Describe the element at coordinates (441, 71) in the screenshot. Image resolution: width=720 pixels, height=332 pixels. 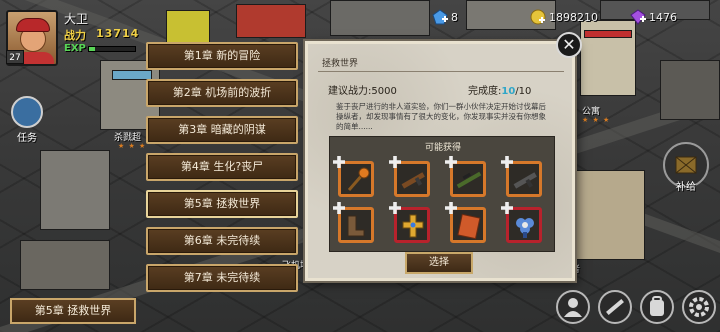
I see `panel-divider` at that location.